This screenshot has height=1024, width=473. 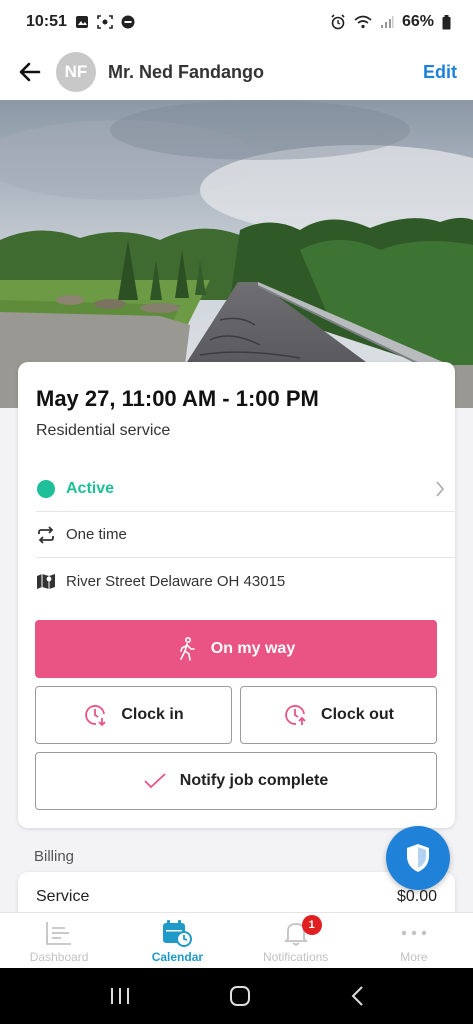 What do you see at coordinates (414, 933) in the screenshot?
I see `more-icon` at bounding box center [414, 933].